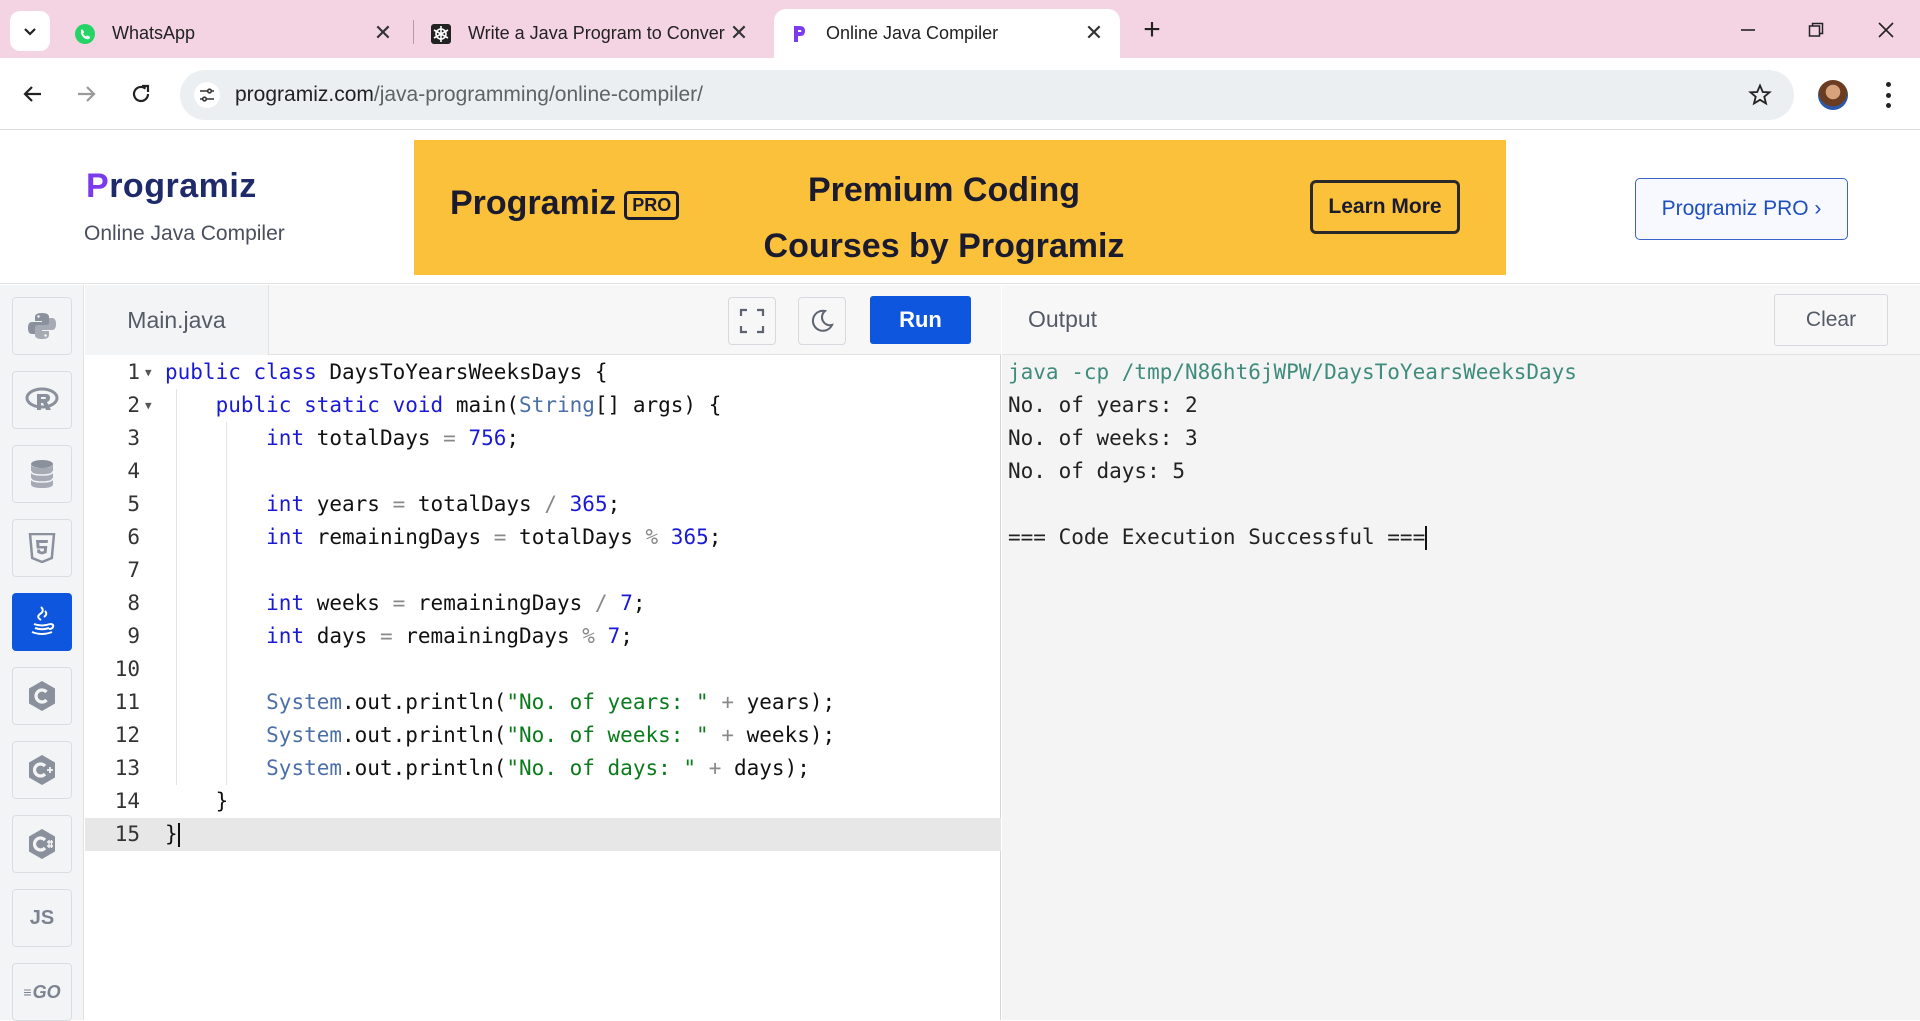 The height and width of the screenshot is (1021, 1920). Describe the element at coordinates (565, 203) in the screenshot. I see `banner-logo: Programiz PRO` at that location.